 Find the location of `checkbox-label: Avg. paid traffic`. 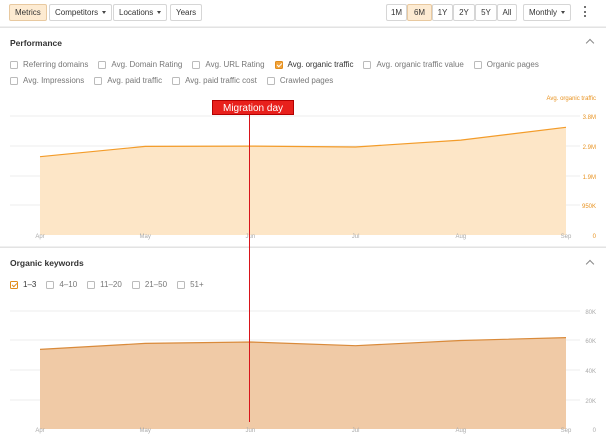

checkbox-label: Avg. paid traffic is located at coordinates (135, 80).